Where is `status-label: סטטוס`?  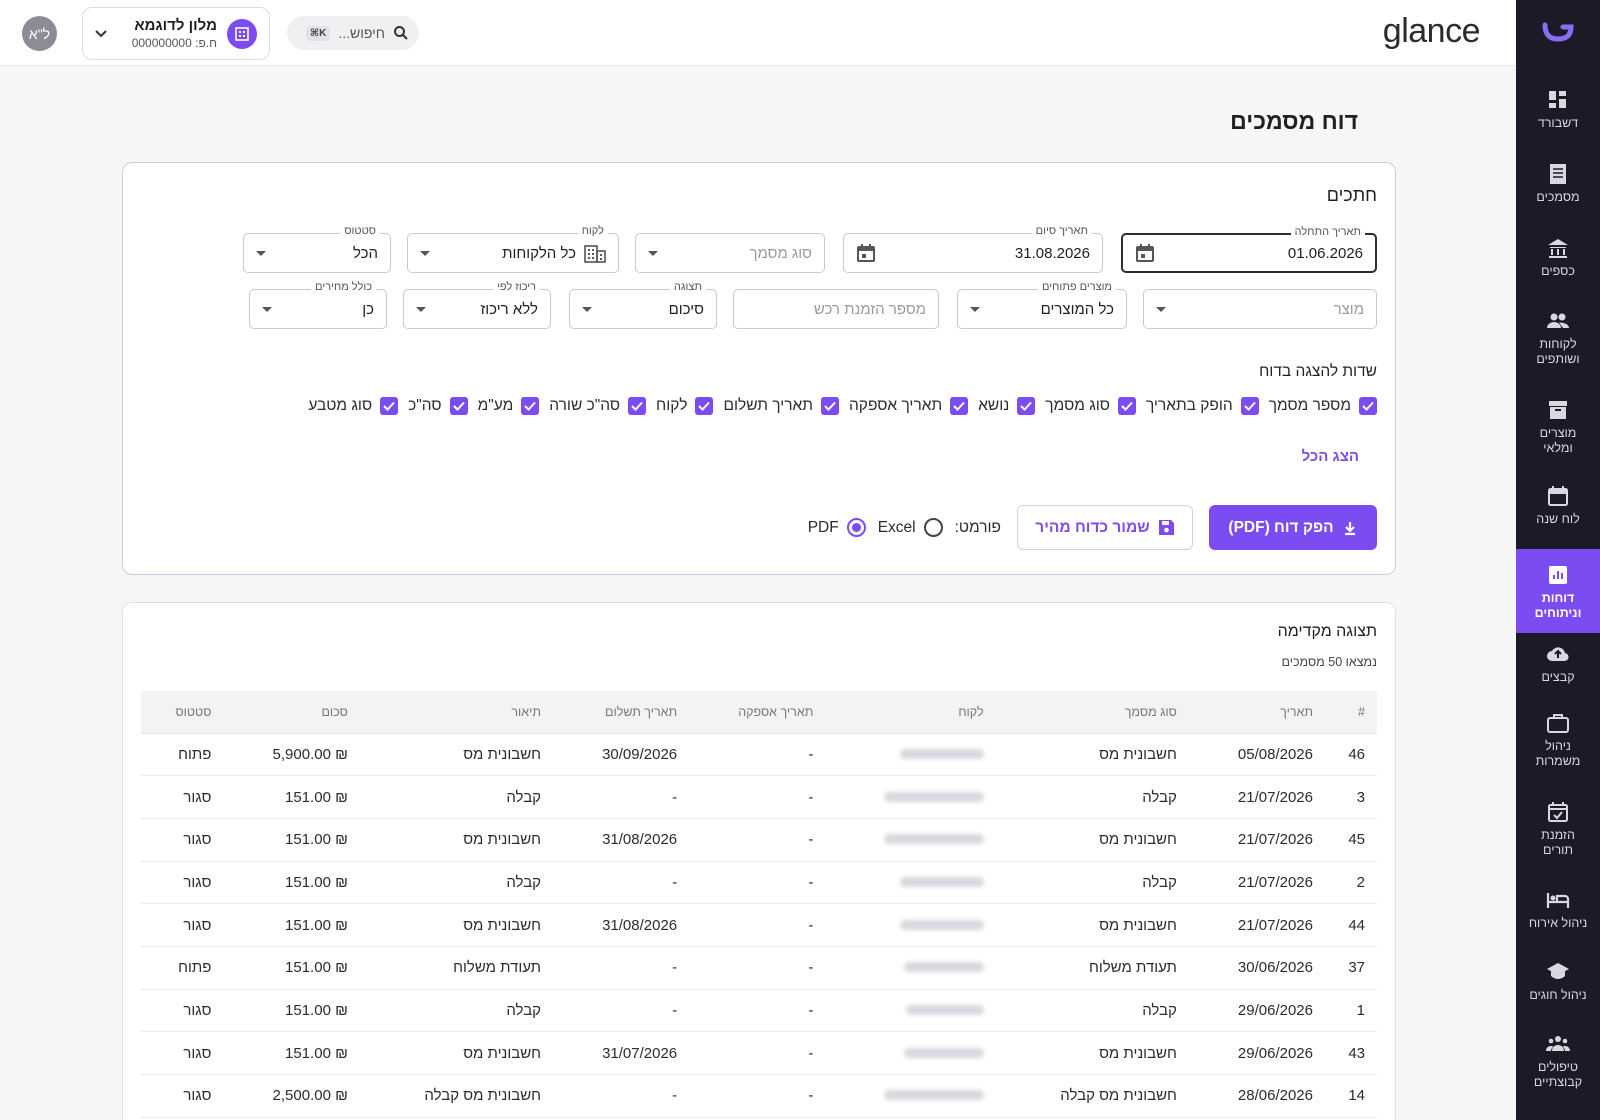
status-label: סטטוס is located at coordinates (360, 231).